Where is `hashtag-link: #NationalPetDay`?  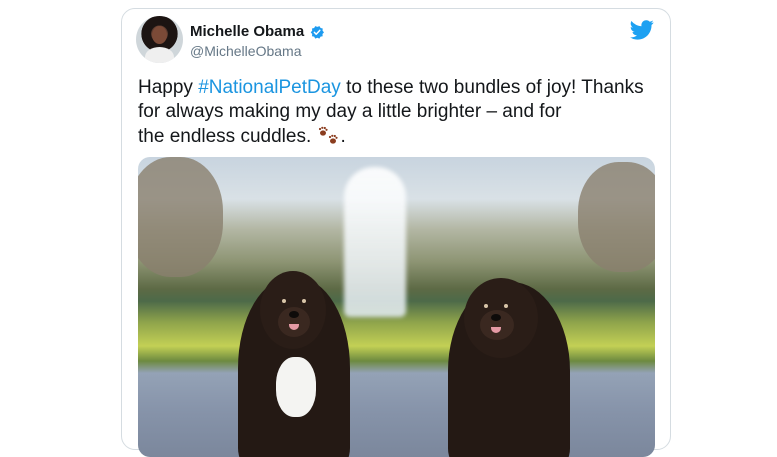
hashtag-link: #NationalPetDay is located at coordinates (269, 87).